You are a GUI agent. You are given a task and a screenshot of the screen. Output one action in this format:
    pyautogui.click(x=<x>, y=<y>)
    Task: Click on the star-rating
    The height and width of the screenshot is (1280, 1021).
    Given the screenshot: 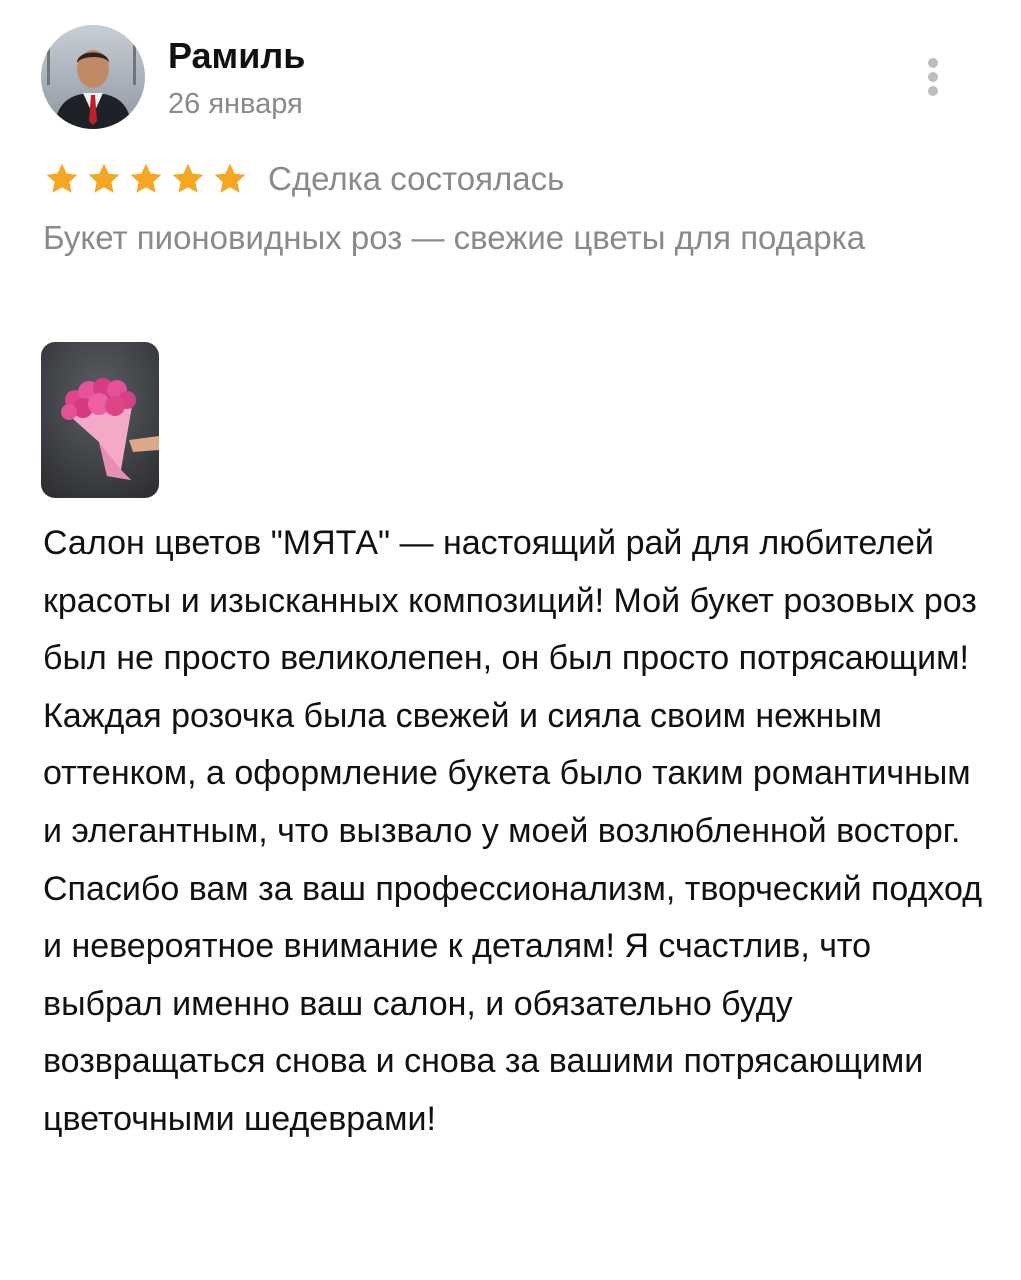 What is the action you would take?
    pyautogui.click(x=149, y=179)
    